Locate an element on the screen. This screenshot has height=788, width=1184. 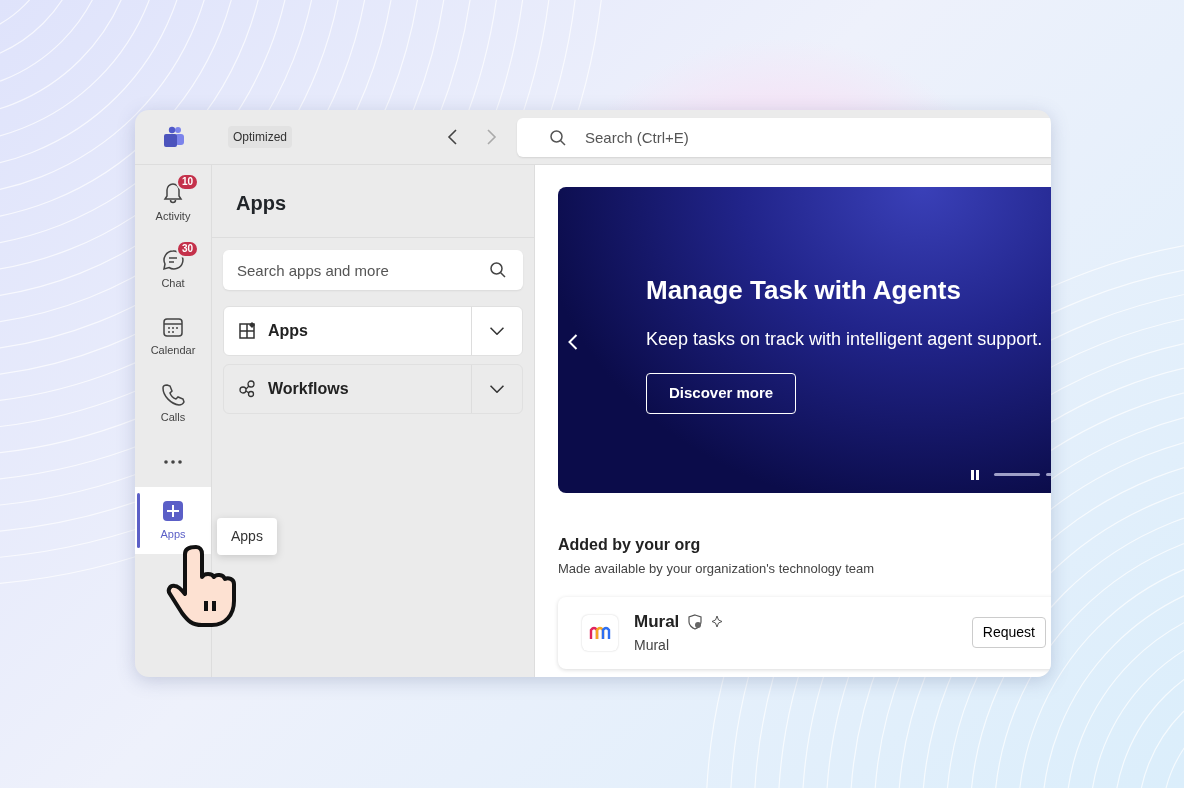
banner-title: Manage Task with Agents is located at coordinates (803, 291).